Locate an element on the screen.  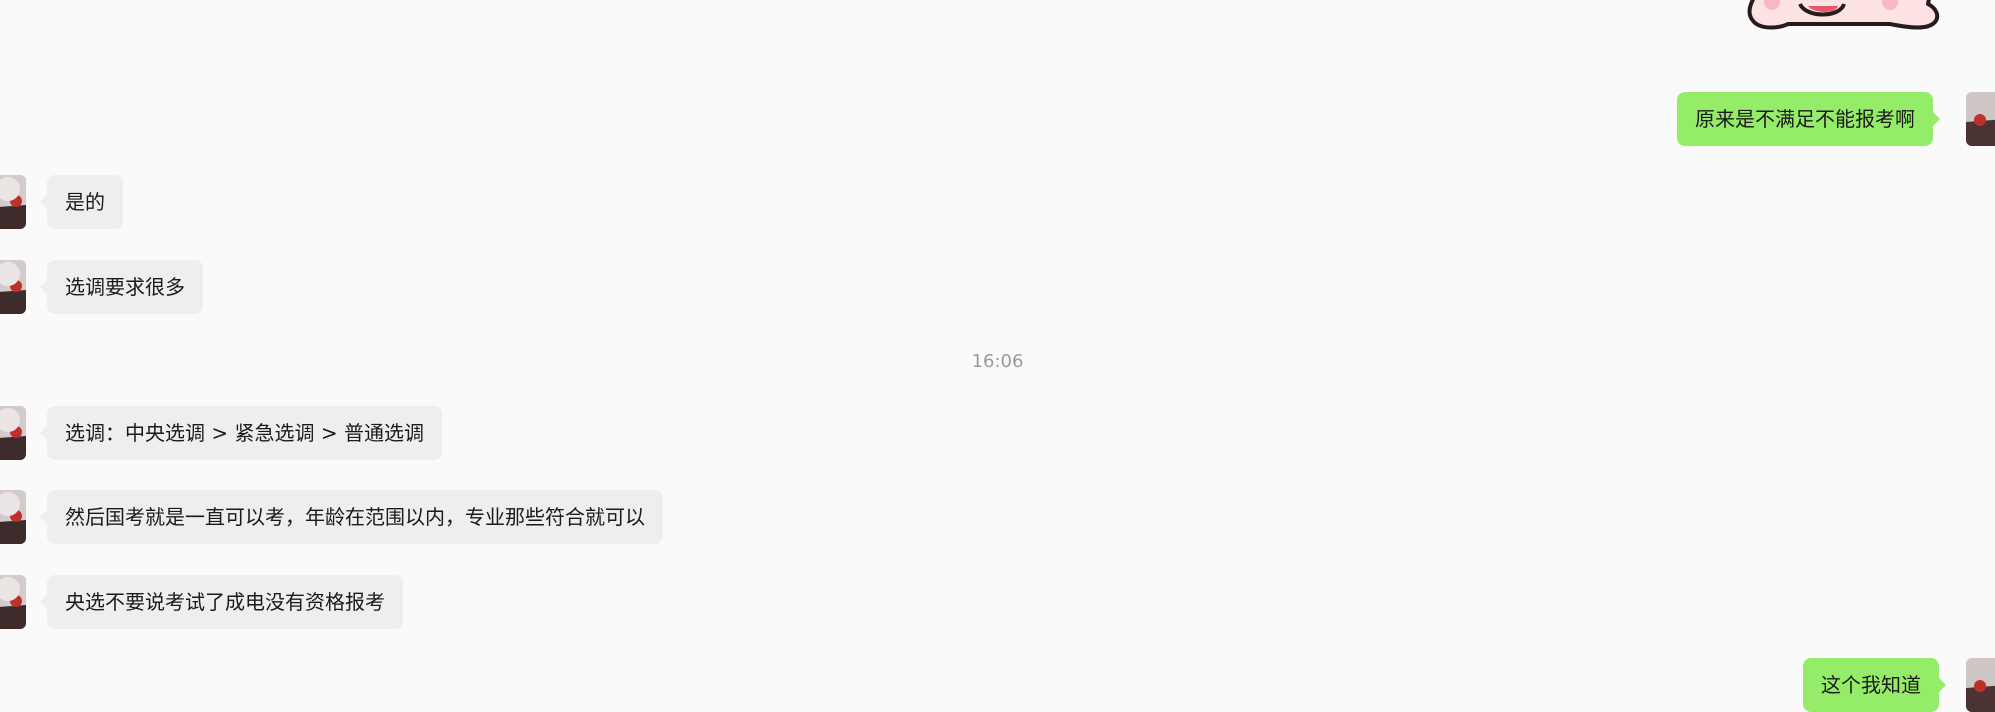
message-text: 这个我知道 is located at coordinates (1871, 685).